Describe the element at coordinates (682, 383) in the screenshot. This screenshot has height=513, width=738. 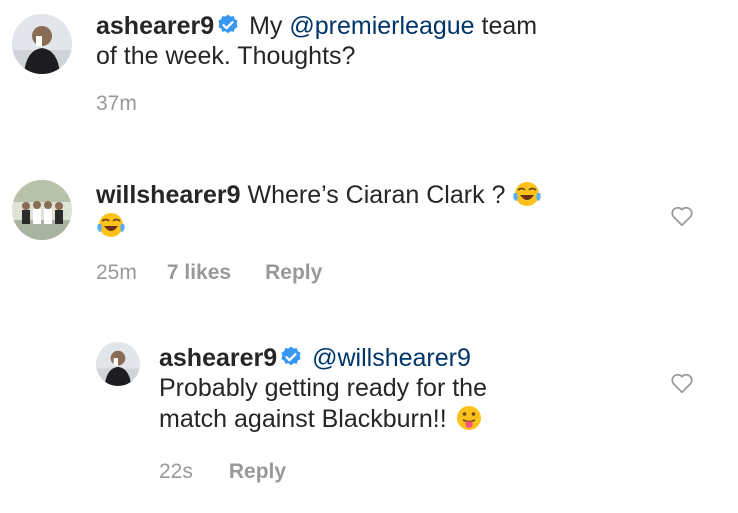
I see `reply-like-heart-icon` at that location.